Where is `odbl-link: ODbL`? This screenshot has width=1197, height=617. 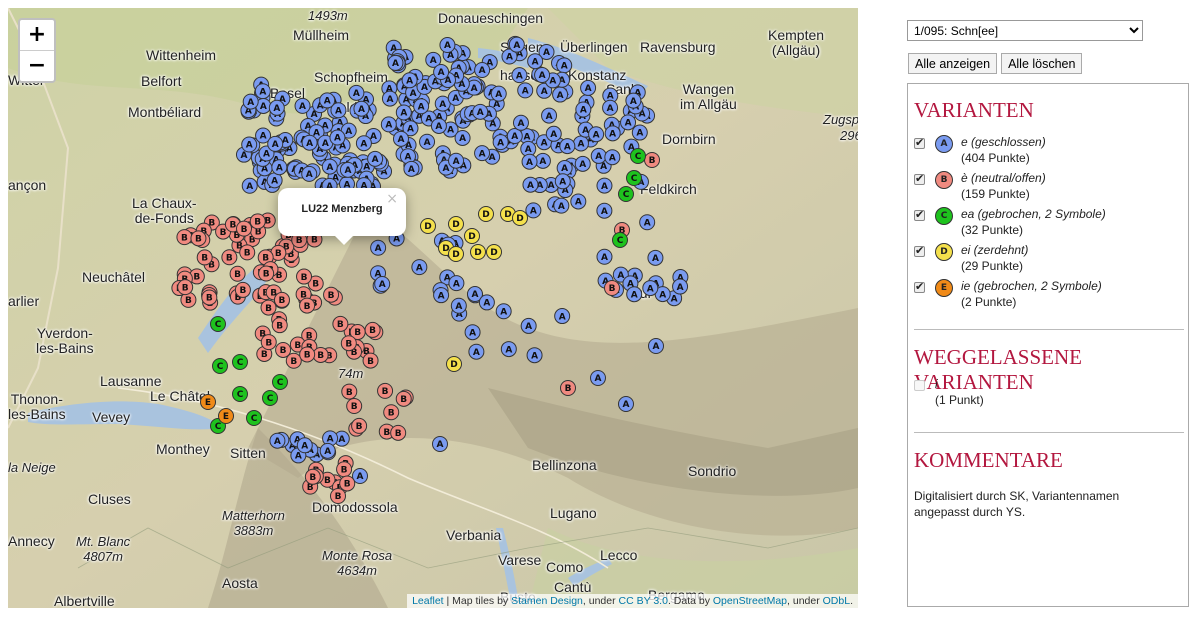
odbl-link: ODbL is located at coordinates (836, 601).